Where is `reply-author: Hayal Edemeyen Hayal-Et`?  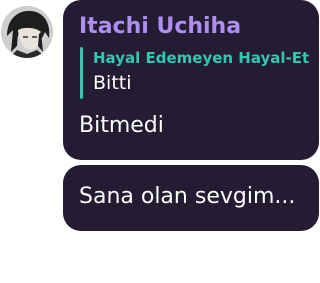 reply-author: Hayal Edemeyen Hayal-Et is located at coordinates (201, 58).